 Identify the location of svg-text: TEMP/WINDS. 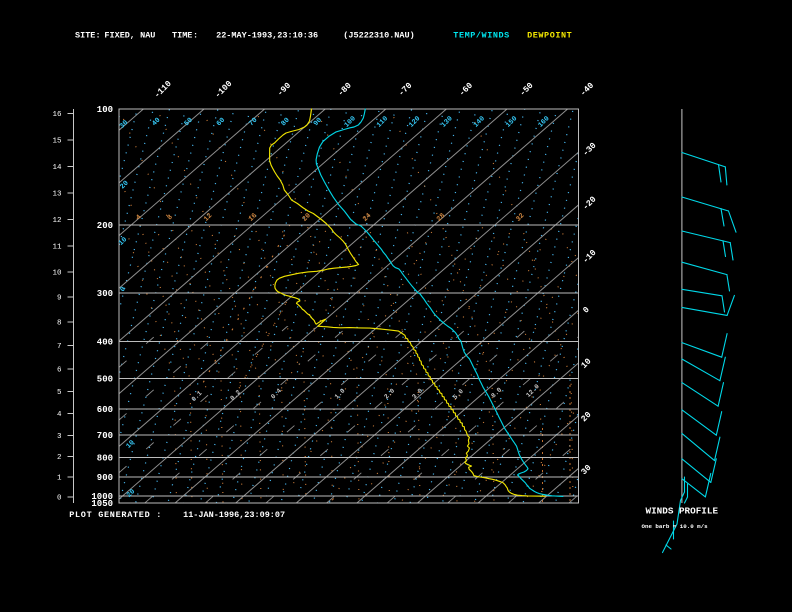
(481, 35).